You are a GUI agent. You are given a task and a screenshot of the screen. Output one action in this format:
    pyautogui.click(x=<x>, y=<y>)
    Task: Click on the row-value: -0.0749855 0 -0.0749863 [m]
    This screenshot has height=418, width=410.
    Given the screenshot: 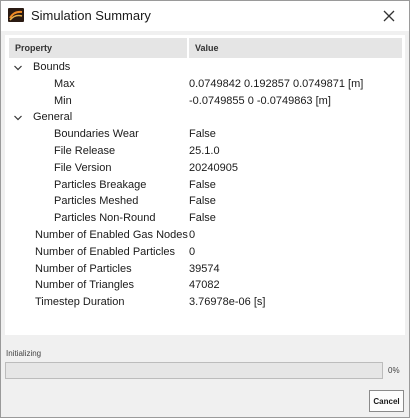 What is the action you would take?
    pyautogui.click(x=260, y=100)
    